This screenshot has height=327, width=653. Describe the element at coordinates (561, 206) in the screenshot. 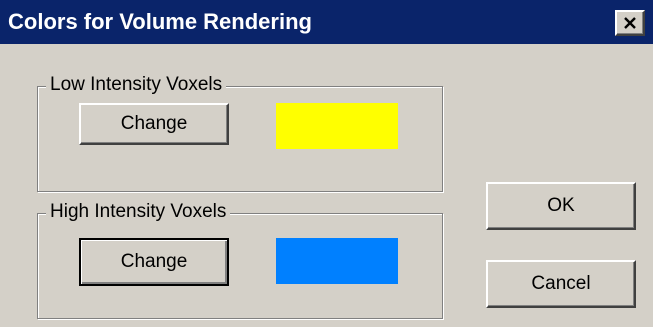

I see `ok-button: OK` at that location.